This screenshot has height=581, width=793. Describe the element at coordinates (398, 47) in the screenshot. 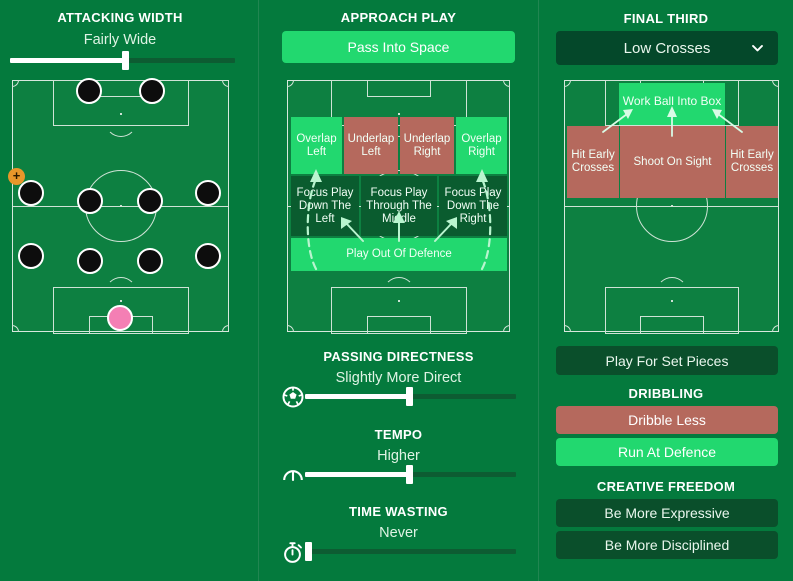

I see `pass-into-space-button: Pass Into Space` at that location.